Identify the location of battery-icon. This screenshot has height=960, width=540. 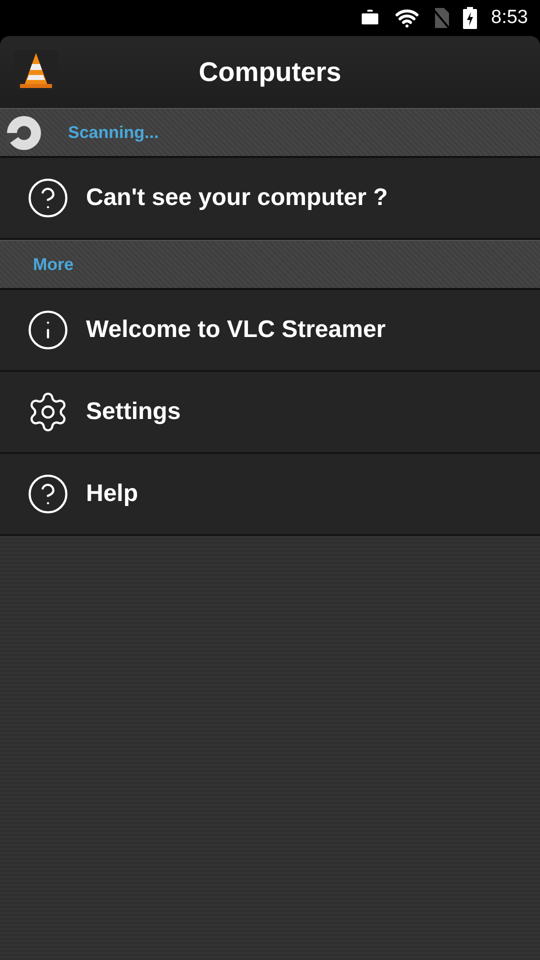
(470, 18).